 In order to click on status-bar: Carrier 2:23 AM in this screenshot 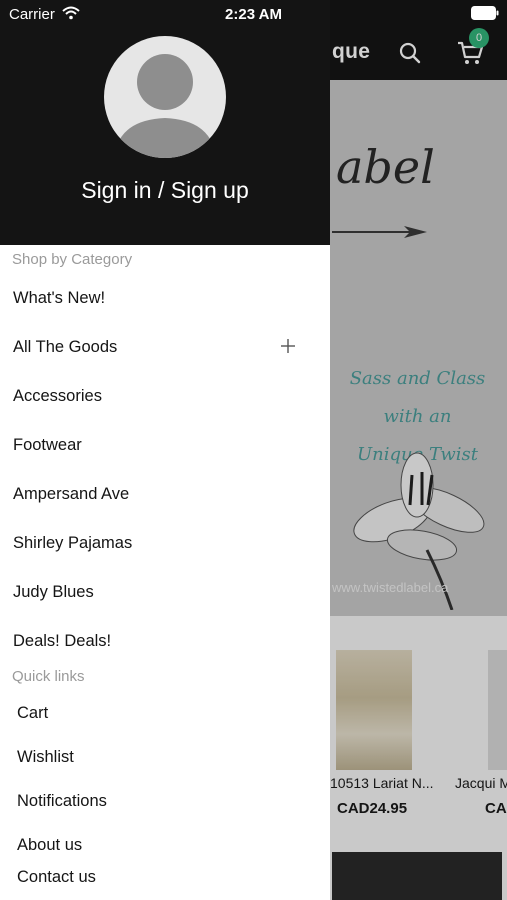, I will do `click(253, 13)`.